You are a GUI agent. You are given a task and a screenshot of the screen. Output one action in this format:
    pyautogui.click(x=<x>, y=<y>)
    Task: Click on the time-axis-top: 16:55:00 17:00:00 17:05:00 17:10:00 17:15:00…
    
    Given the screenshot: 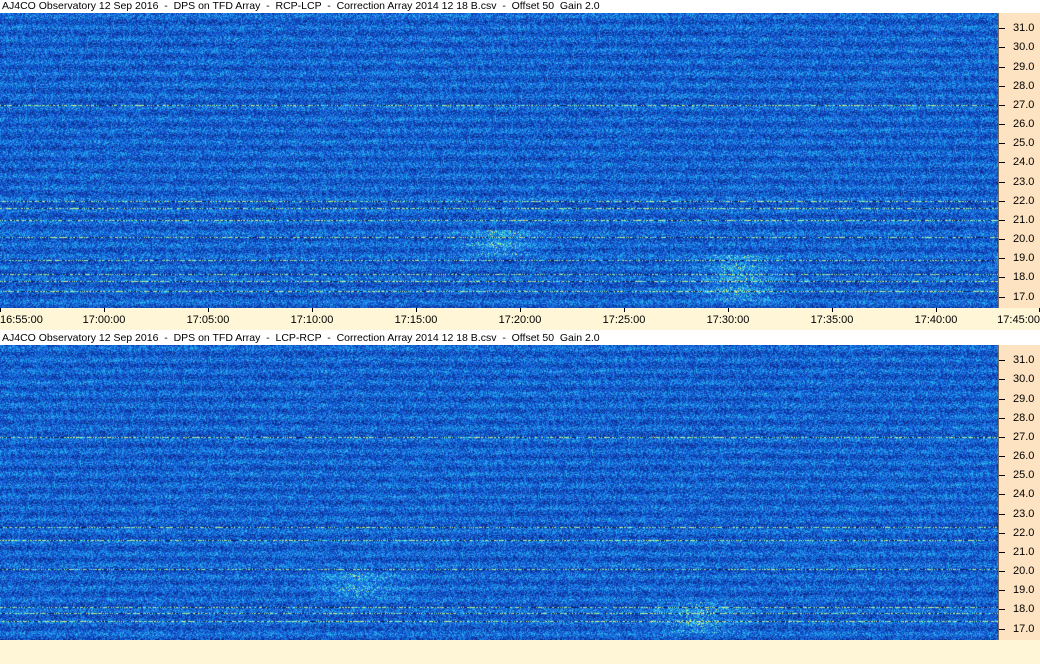 What is the action you would take?
    pyautogui.click(x=520, y=319)
    